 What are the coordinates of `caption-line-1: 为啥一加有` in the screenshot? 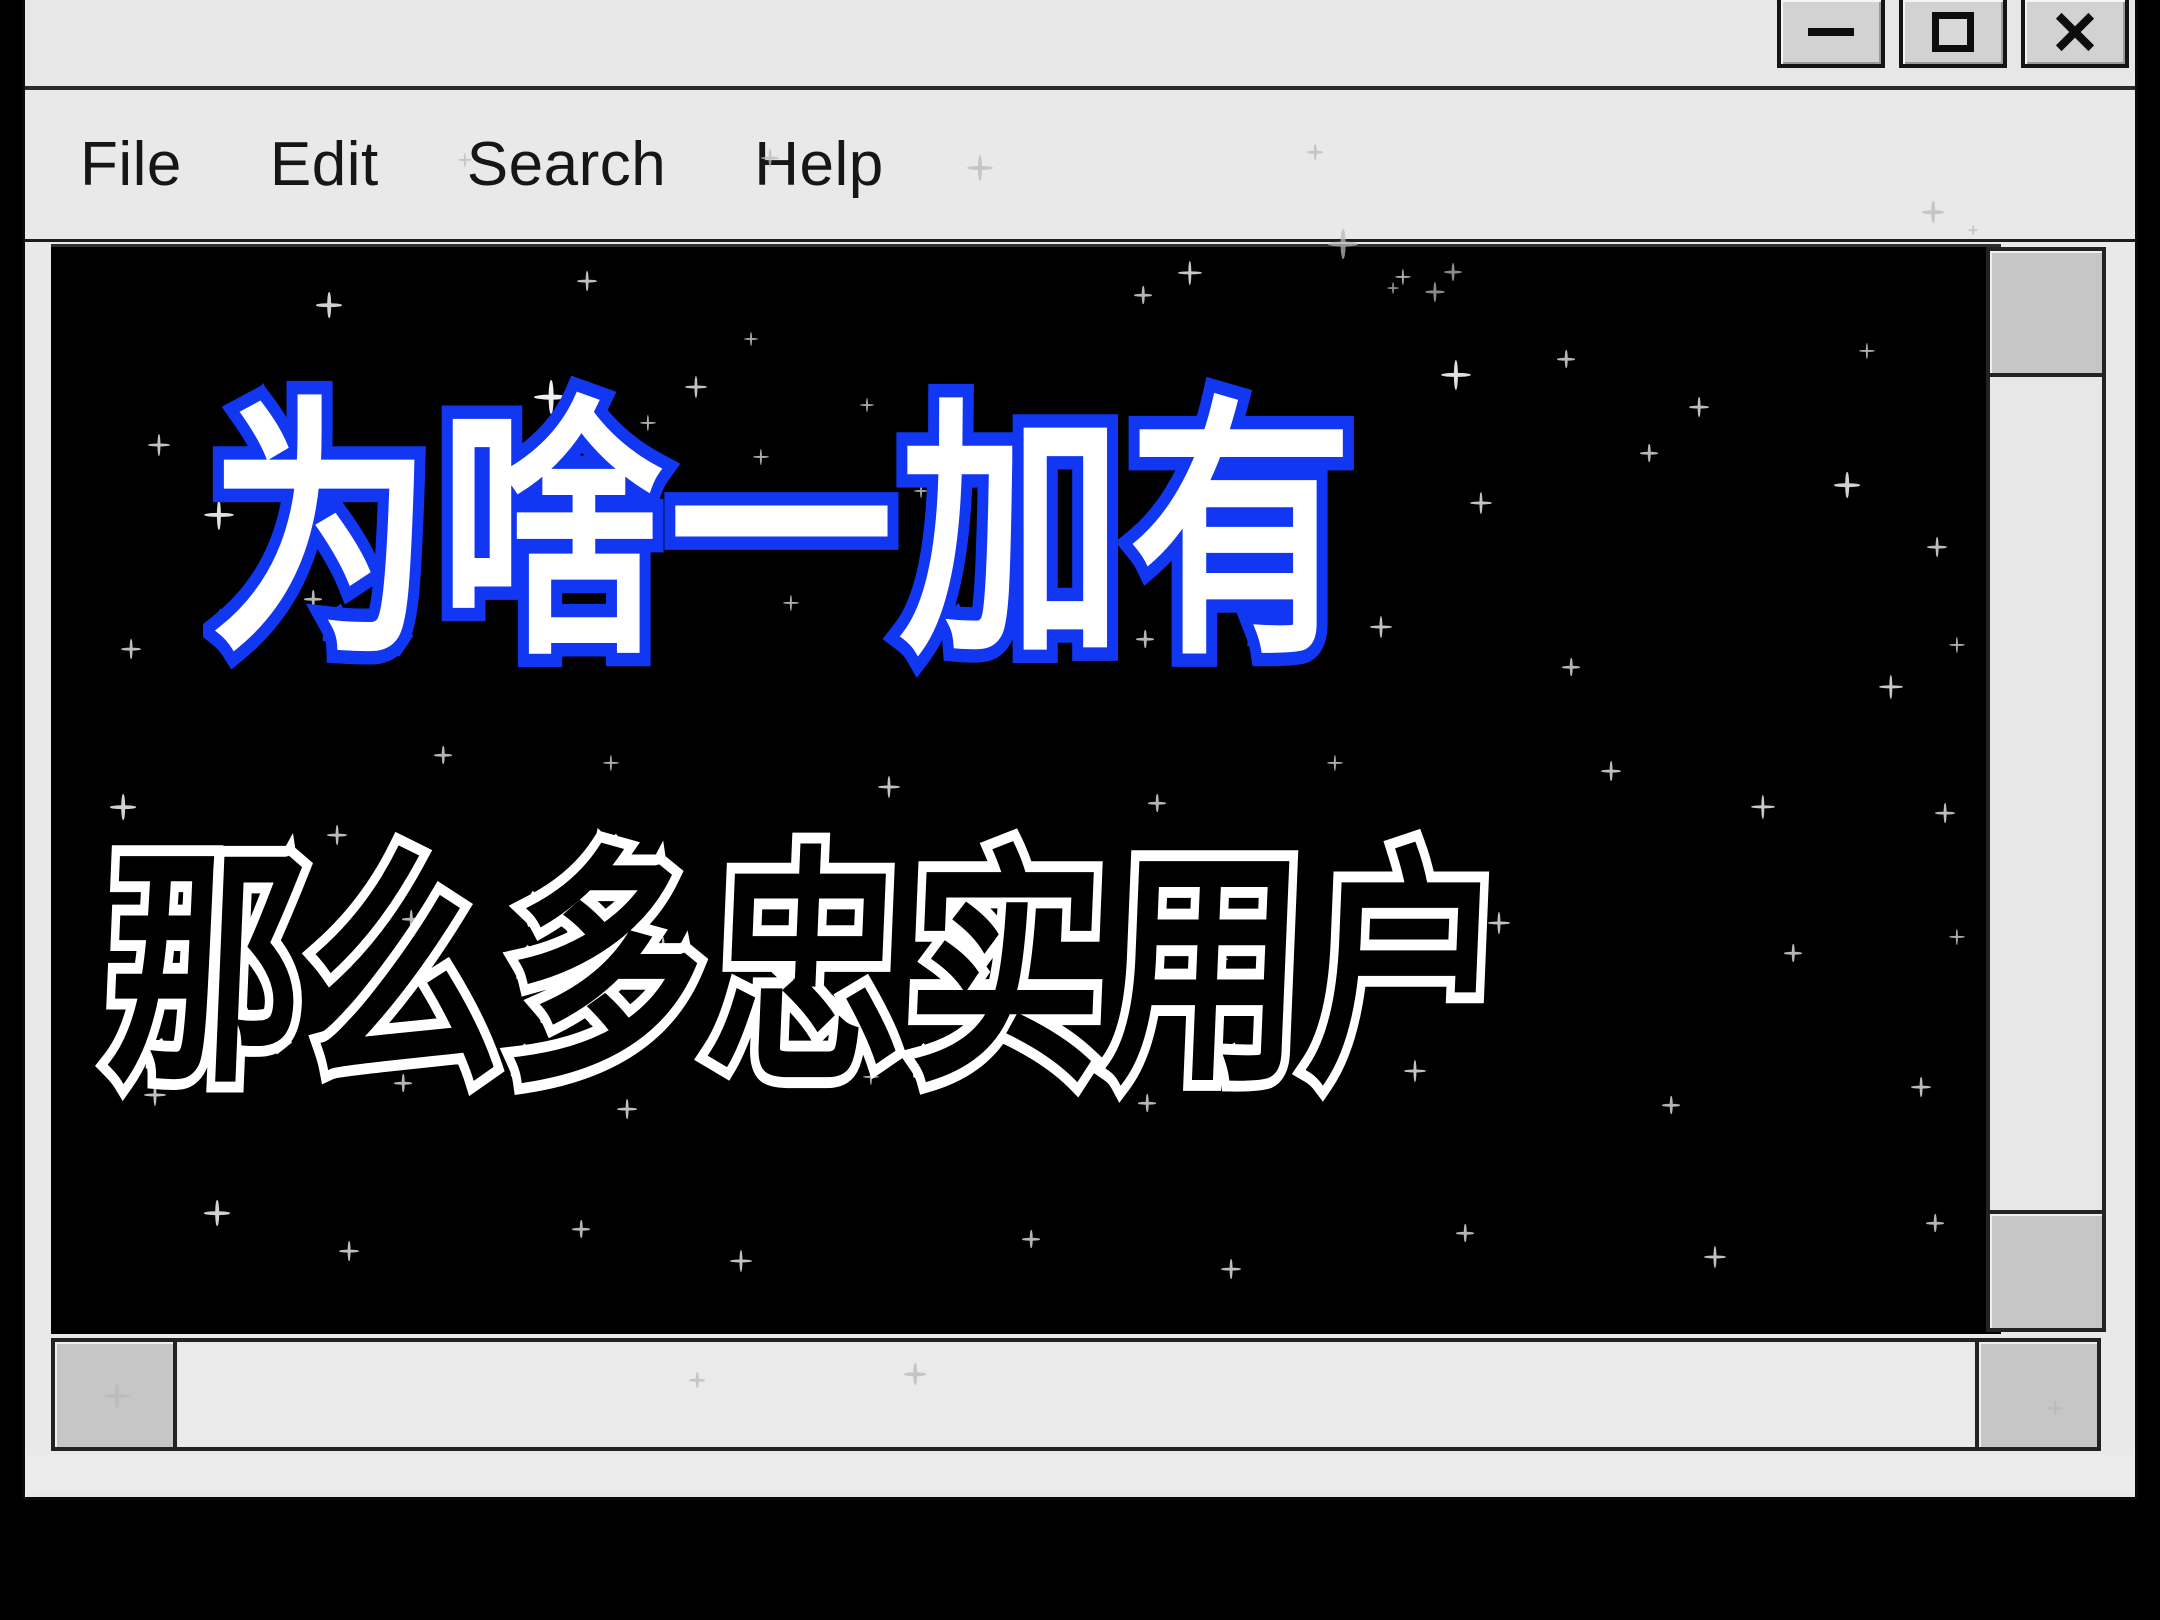 It's located at (781, 533).